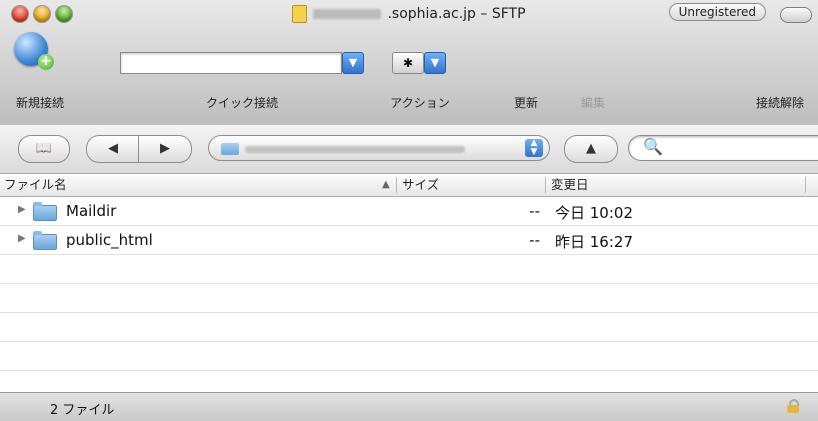 This screenshot has width=818, height=421. I want to click on file-name: Maildir, so click(91, 211).